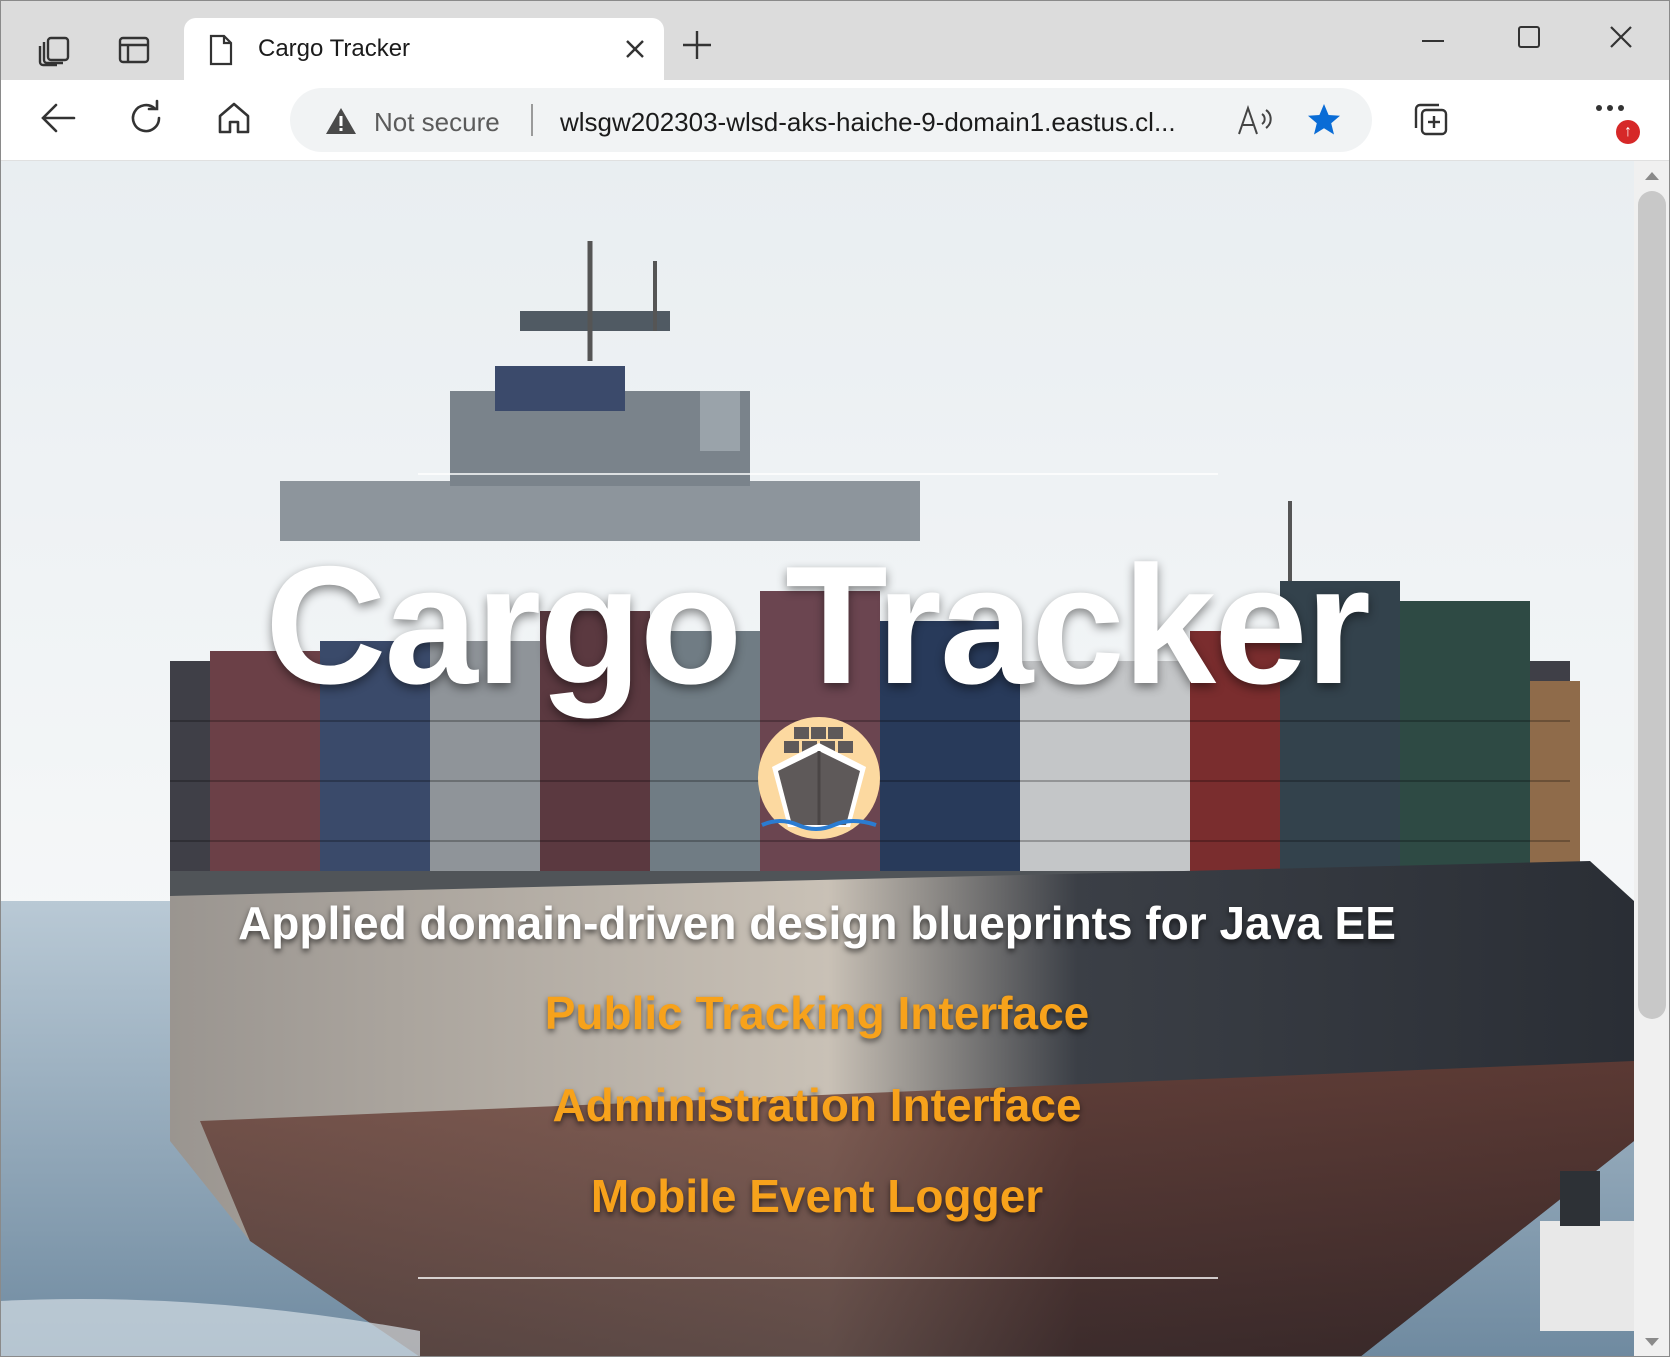 This screenshot has height=1357, width=1670. I want to click on top-divider, so click(818, 474).